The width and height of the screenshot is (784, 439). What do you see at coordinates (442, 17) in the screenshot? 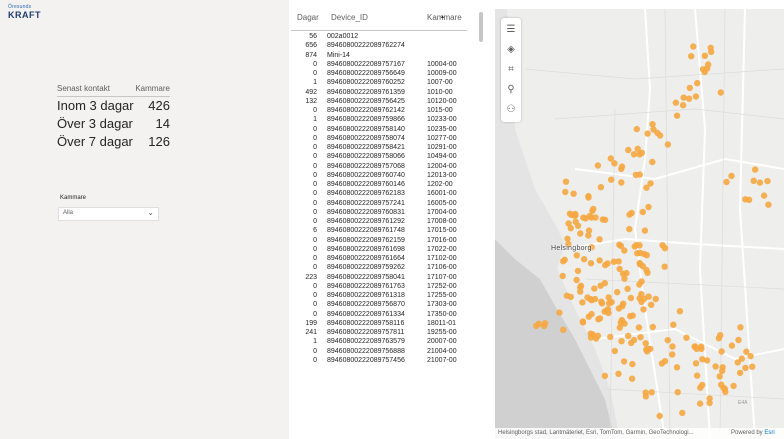
I see `sort-ascending-icon: ▲` at bounding box center [442, 17].